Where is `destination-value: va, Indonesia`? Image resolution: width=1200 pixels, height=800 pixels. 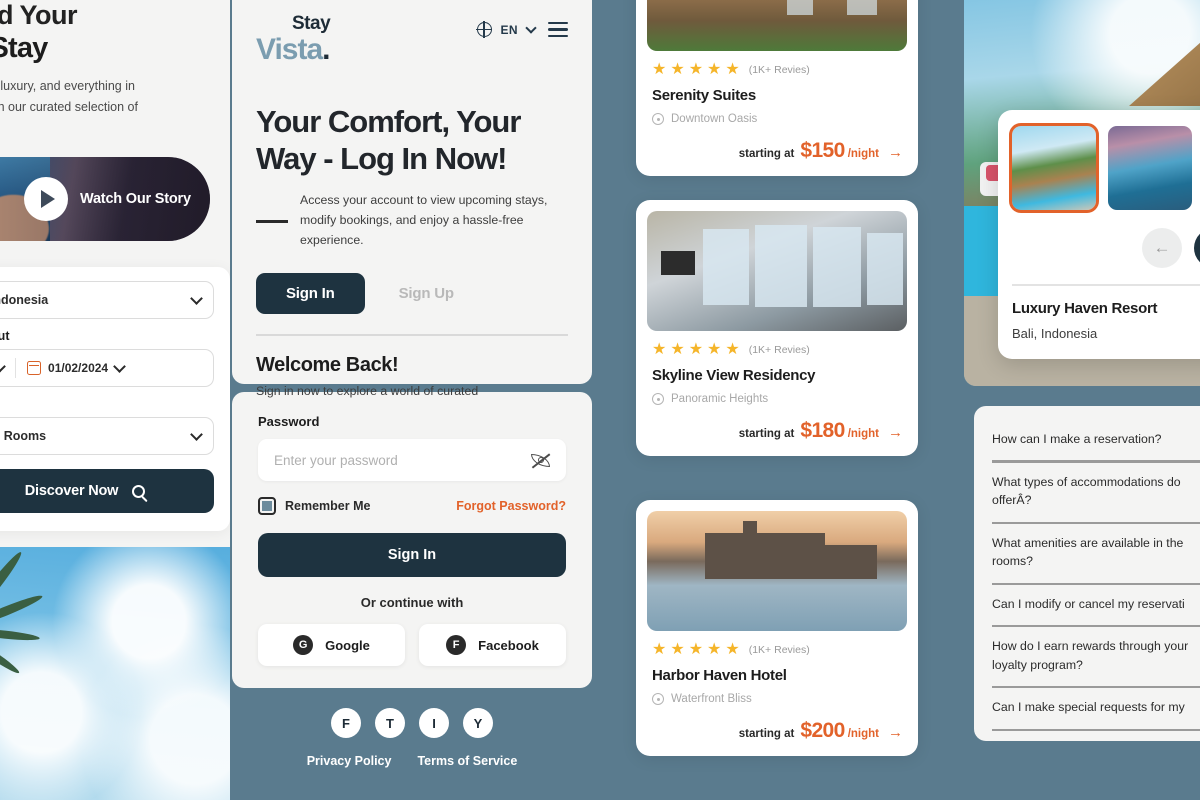 destination-value: va, Indonesia is located at coordinates (24, 300).